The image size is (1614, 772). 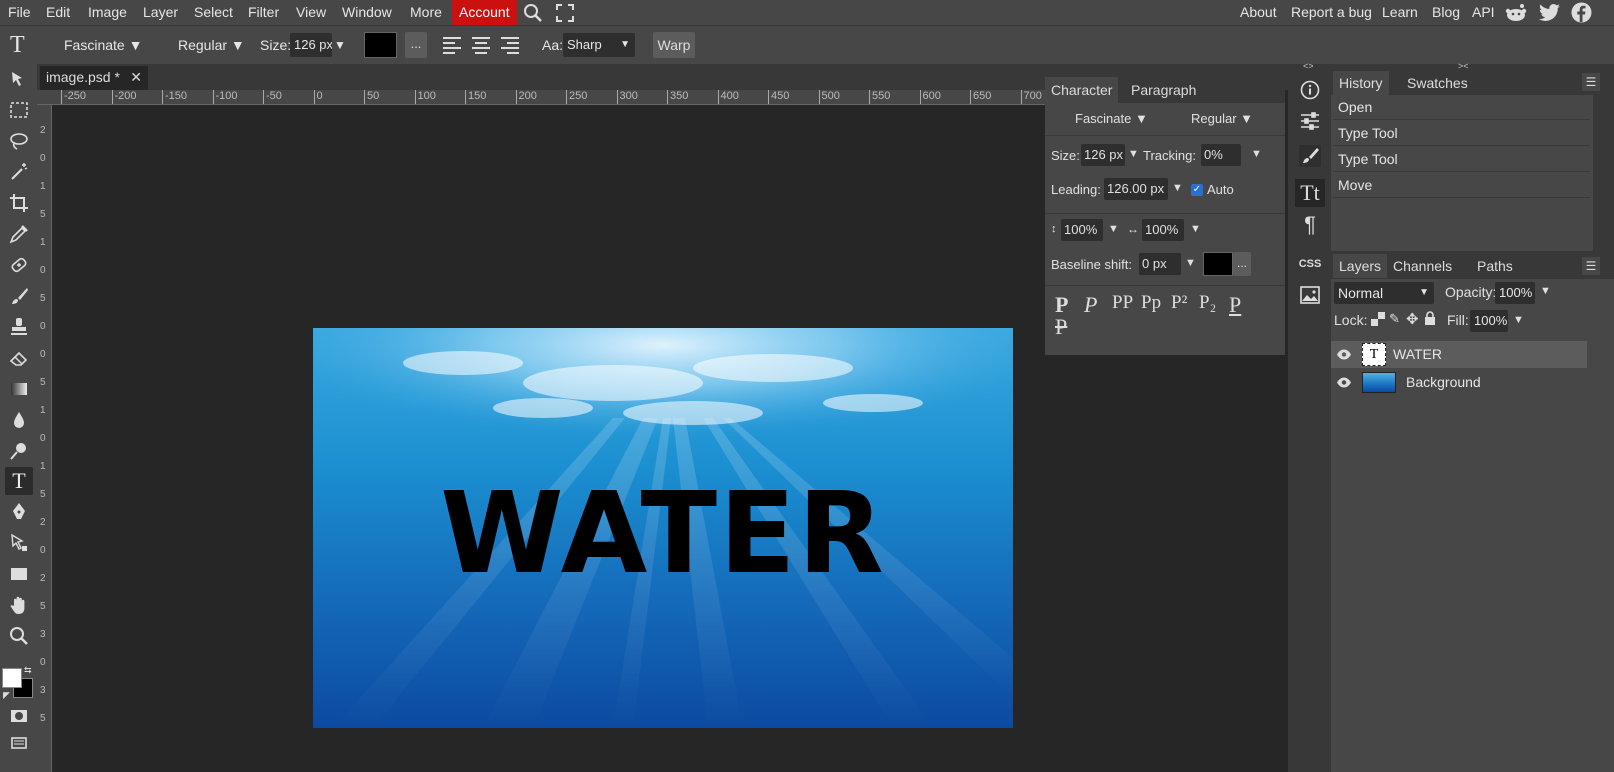 I want to click on layers-menu-icon: ☰, so click(x=1591, y=266).